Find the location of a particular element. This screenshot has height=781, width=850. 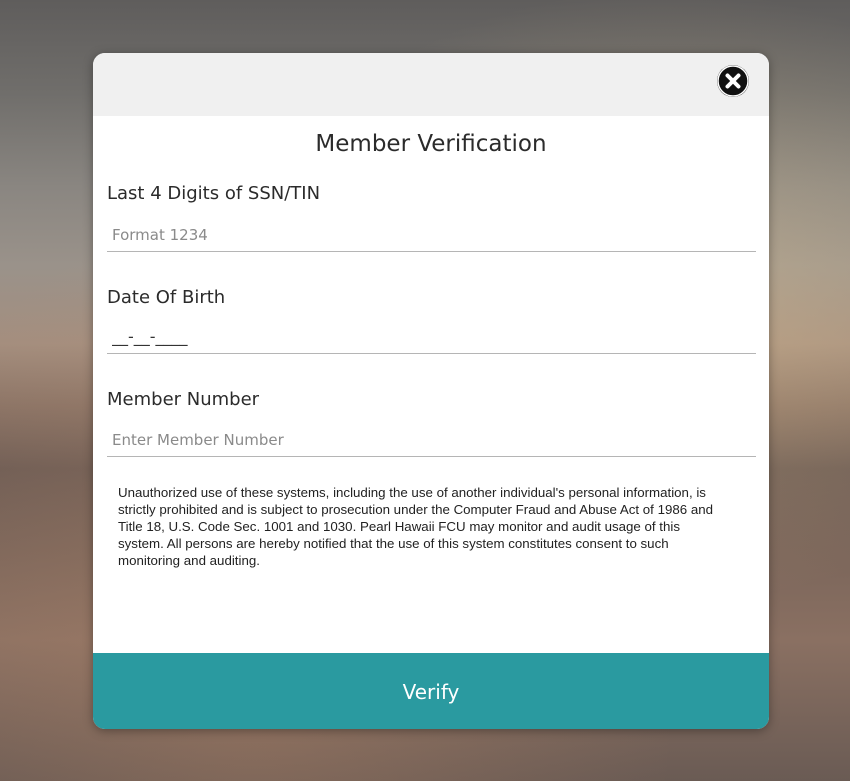

dob-input is located at coordinates (431, 337).